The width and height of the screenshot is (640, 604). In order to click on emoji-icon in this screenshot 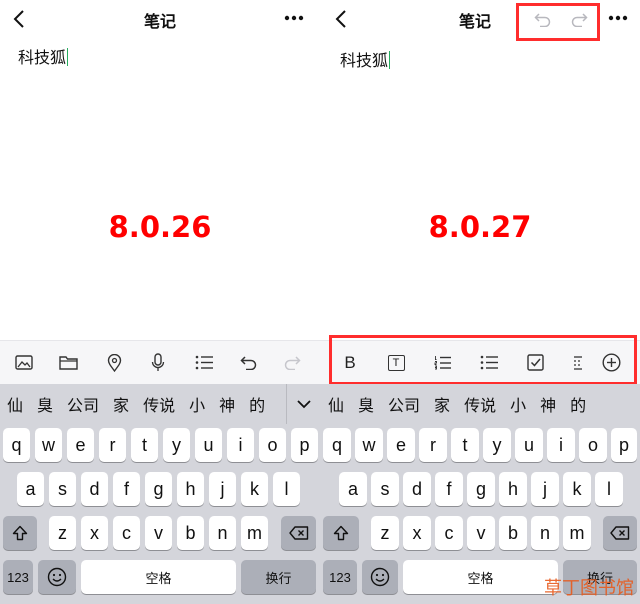, I will do `click(57, 577)`.